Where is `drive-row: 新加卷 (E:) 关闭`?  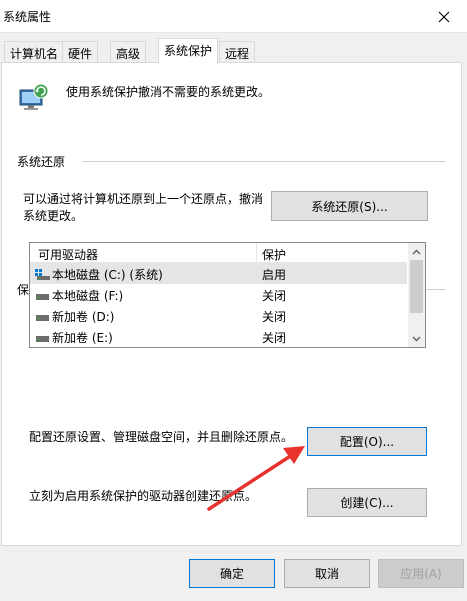
drive-row: 新加卷 (E:) 关闭 is located at coordinates (218, 336).